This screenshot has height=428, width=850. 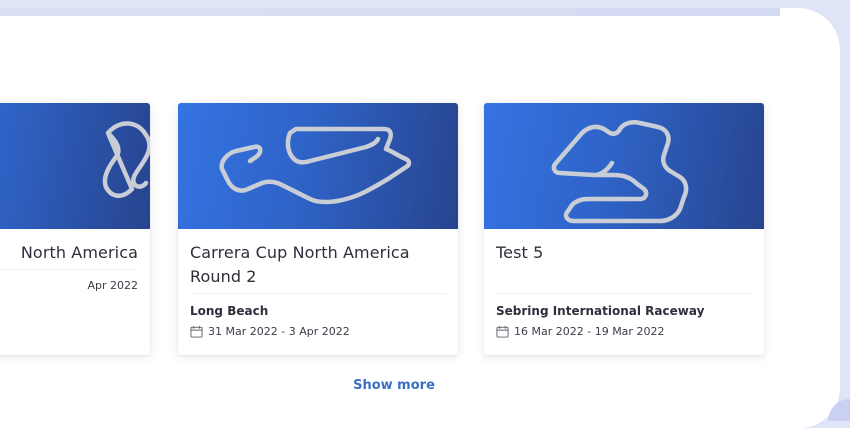 I want to click on event-card: North America Apr 2022, so click(x=75, y=229).